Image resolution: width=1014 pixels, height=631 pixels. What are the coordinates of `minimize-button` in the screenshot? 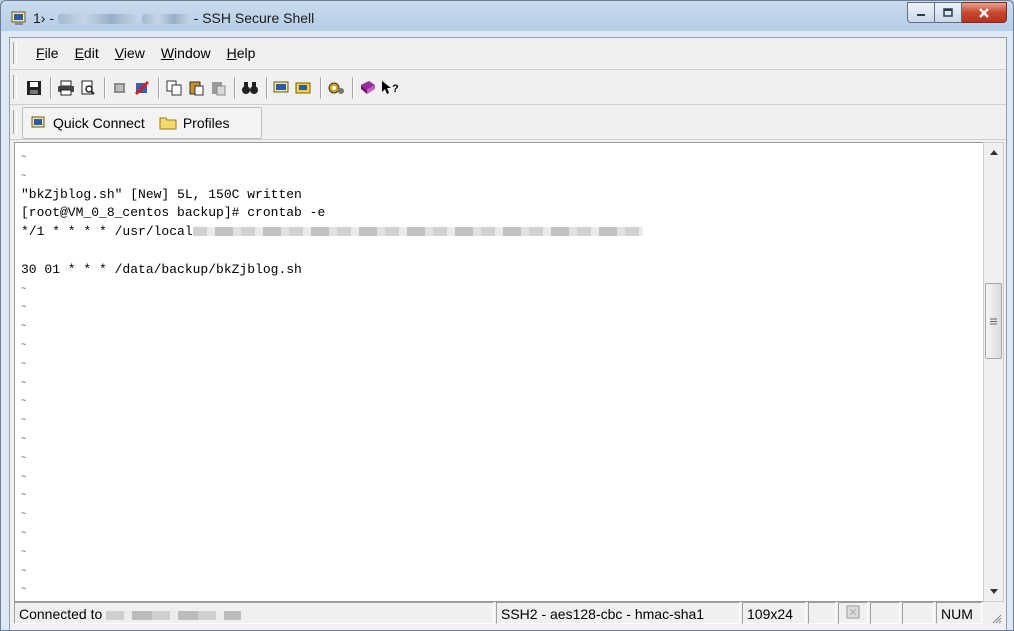 It's located at (921, 12).